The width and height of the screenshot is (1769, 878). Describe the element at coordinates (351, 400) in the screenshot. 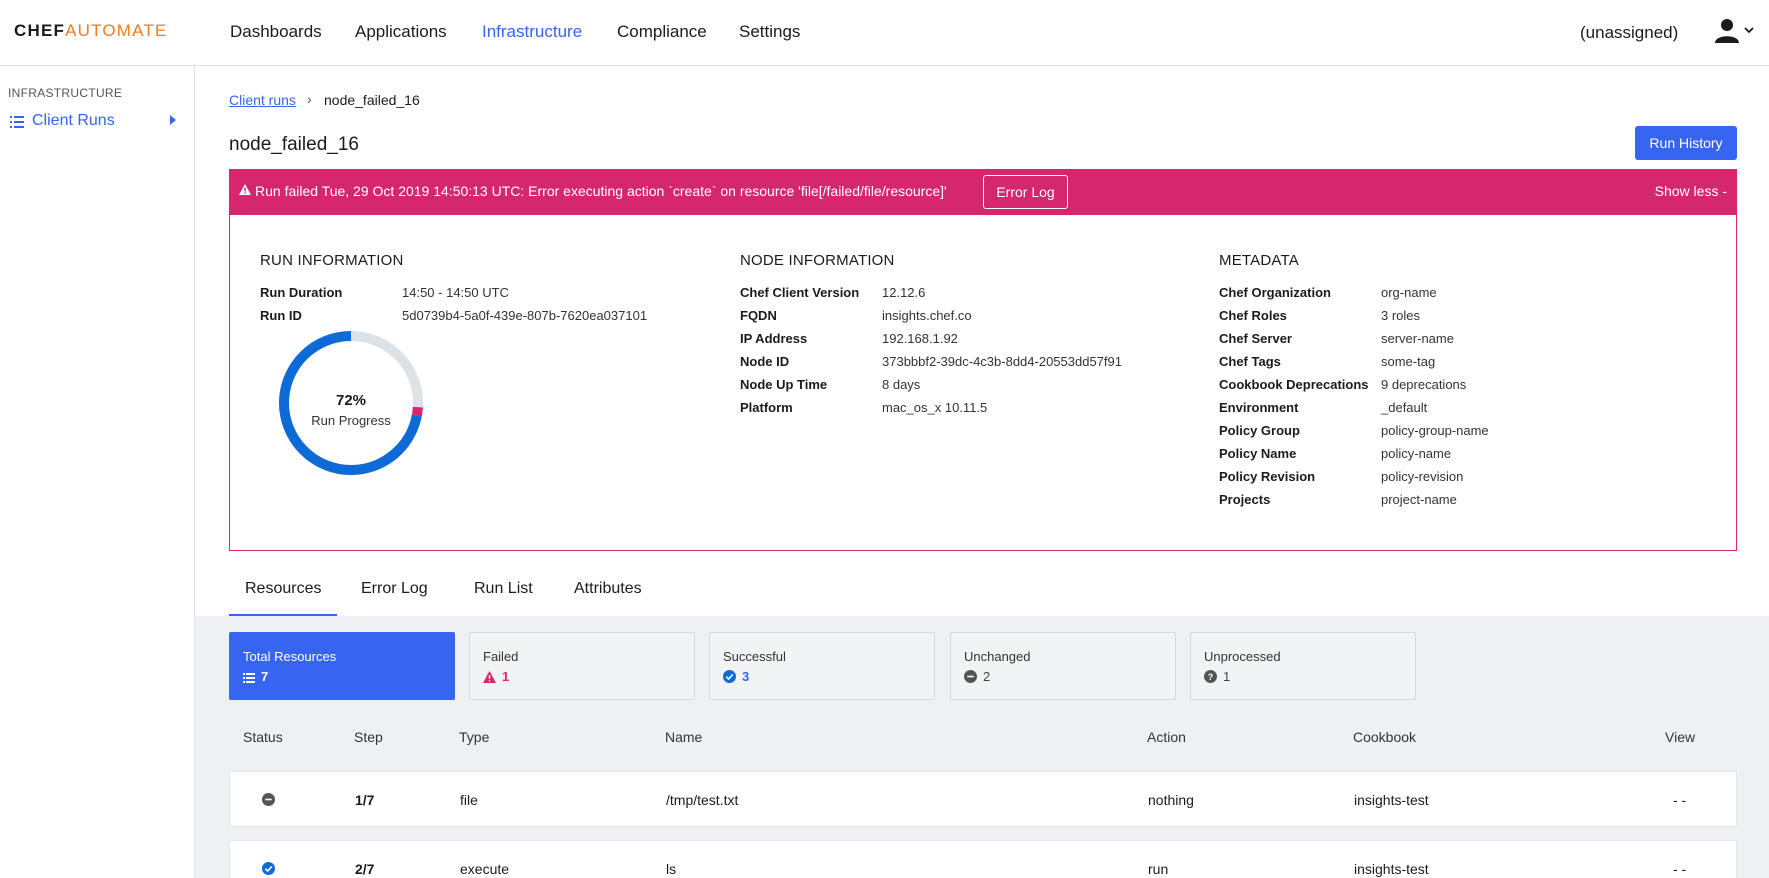

I see `run-progress-percent: 72%` at that location.